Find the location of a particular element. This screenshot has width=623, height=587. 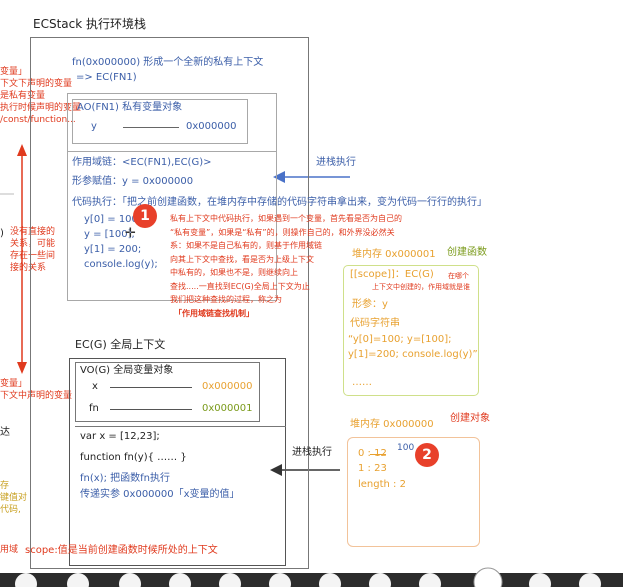

global-pass: 传递实参 0x000000「x变量的值」 is located at coordinates (160, 494).